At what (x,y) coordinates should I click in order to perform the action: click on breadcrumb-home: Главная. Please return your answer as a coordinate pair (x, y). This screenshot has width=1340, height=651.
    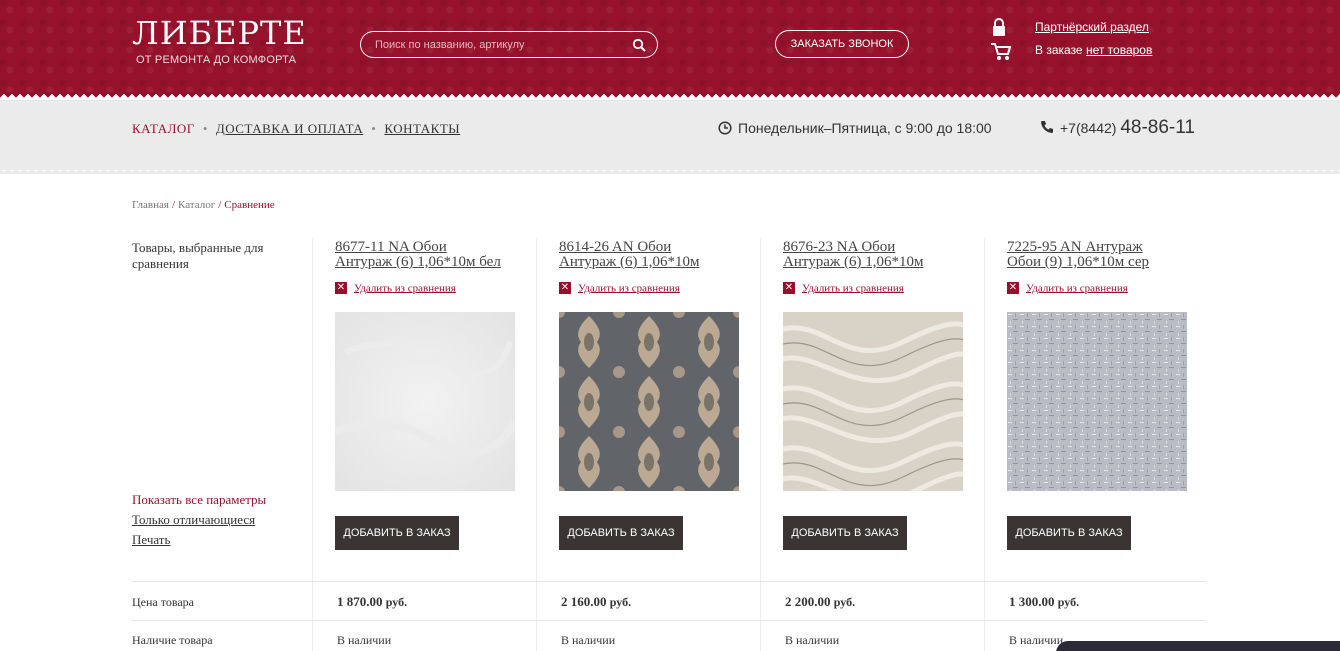
    Looking at the image, I should click on (150, 205).